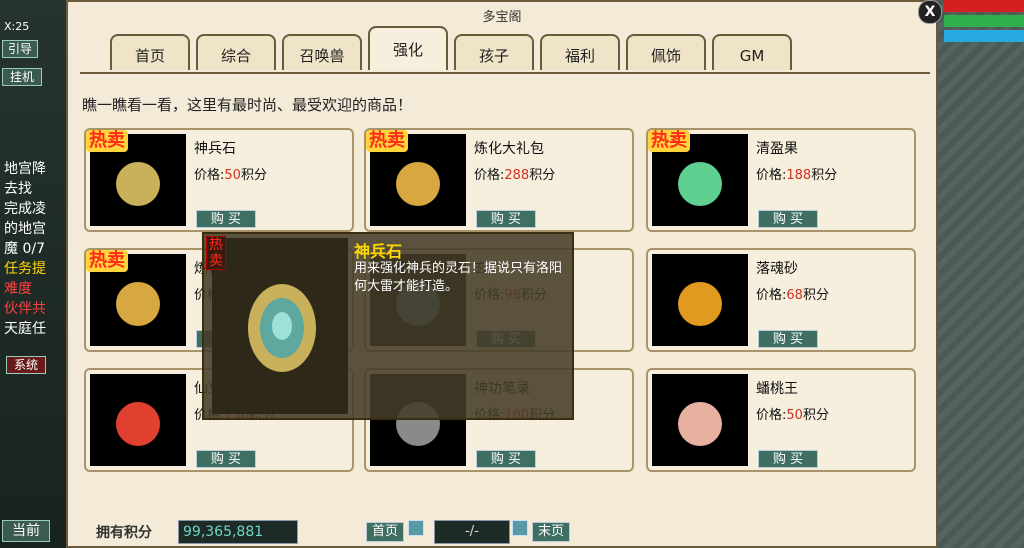  I want to click on price-value: 188, so click(799, 175).